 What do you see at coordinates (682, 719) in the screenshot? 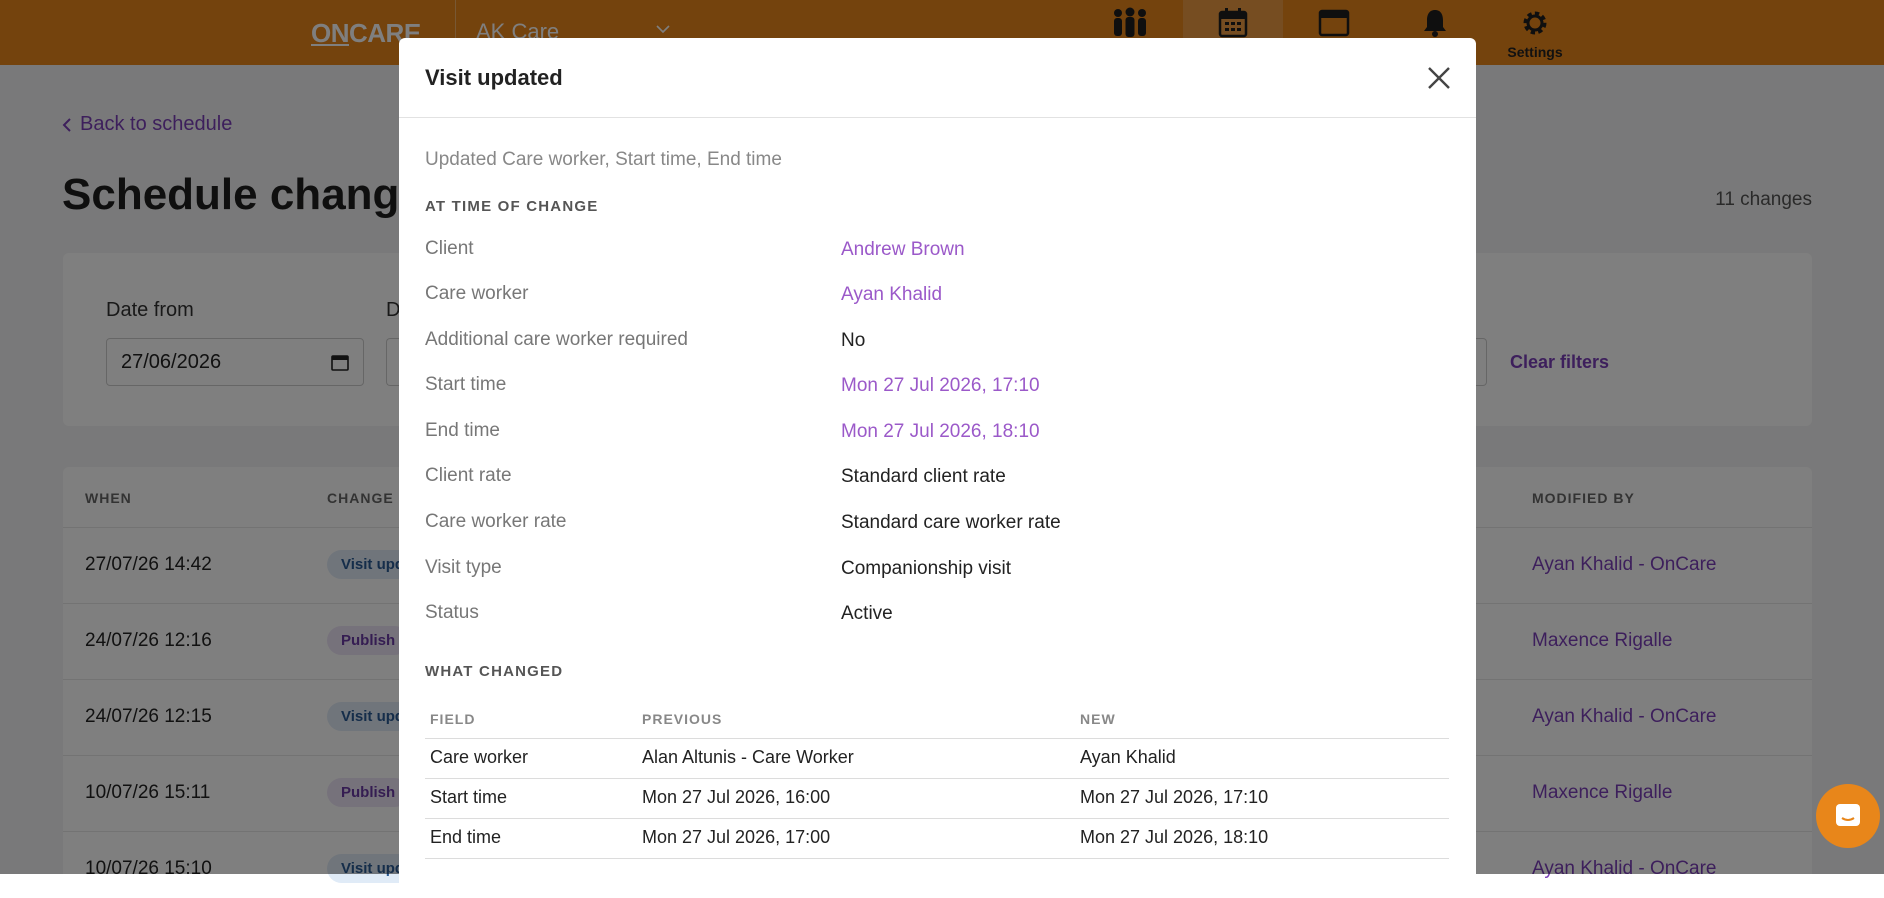
I see `changes-header-previous: PREVIOUS` at bounding box center [682, 719].